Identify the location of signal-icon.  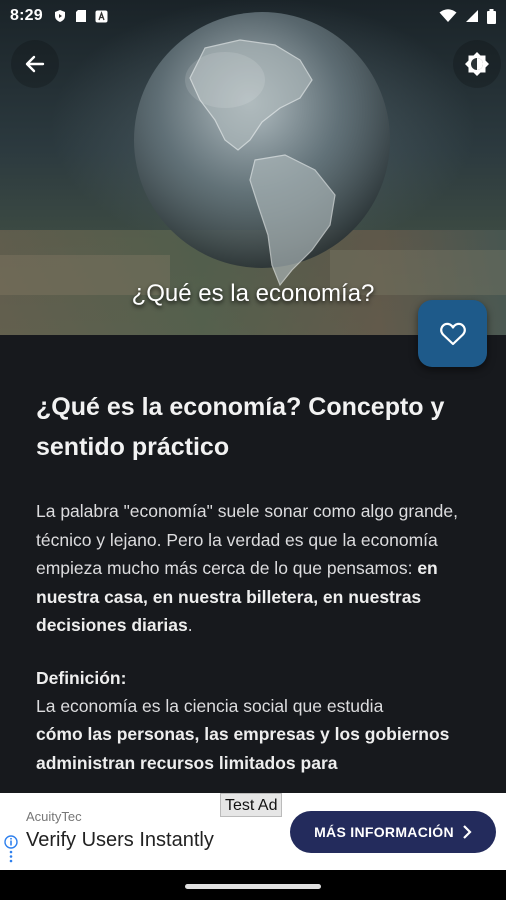
(472, 16).